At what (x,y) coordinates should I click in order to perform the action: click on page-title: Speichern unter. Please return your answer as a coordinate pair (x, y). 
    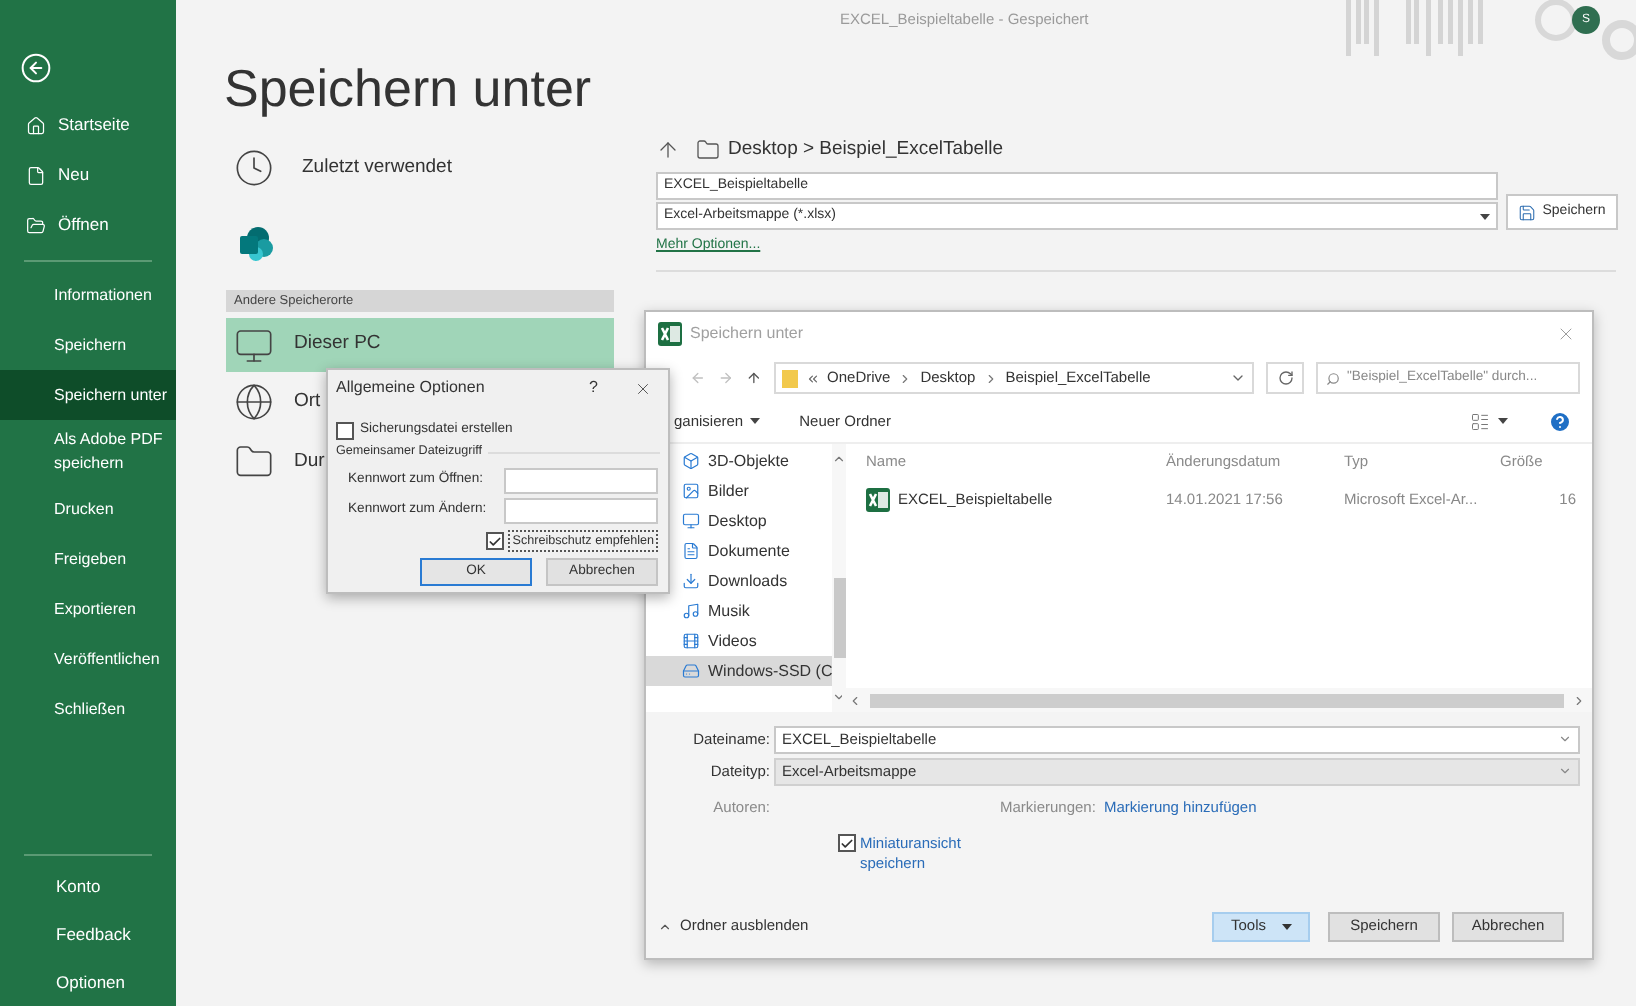
    Looking at the image, I should click on (409, 89).